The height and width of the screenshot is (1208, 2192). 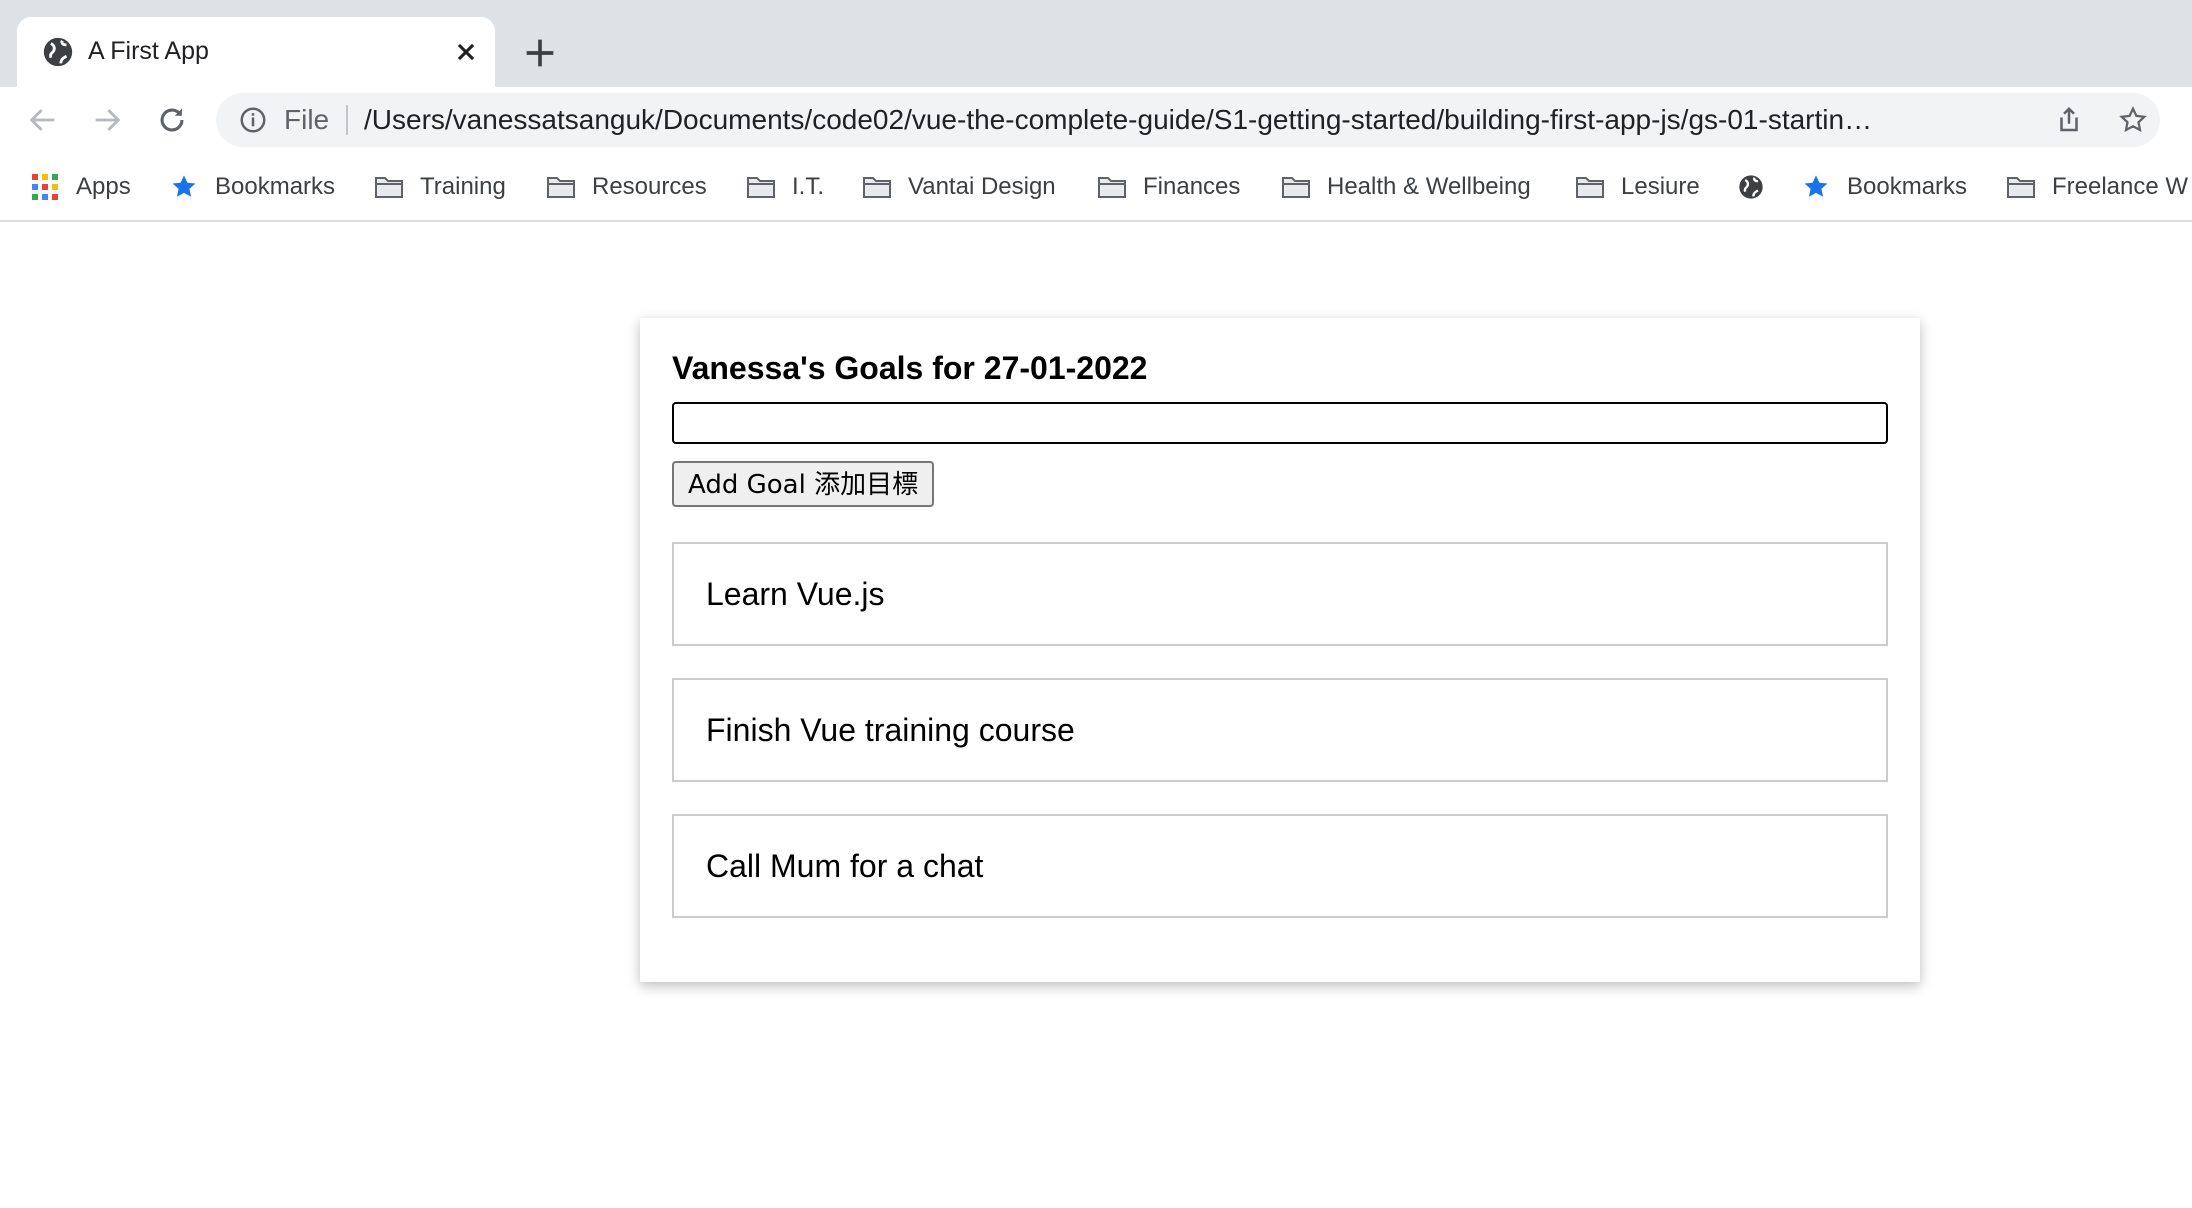 I want to click on bookmark-label: Resources, so click(x=649, y=186).